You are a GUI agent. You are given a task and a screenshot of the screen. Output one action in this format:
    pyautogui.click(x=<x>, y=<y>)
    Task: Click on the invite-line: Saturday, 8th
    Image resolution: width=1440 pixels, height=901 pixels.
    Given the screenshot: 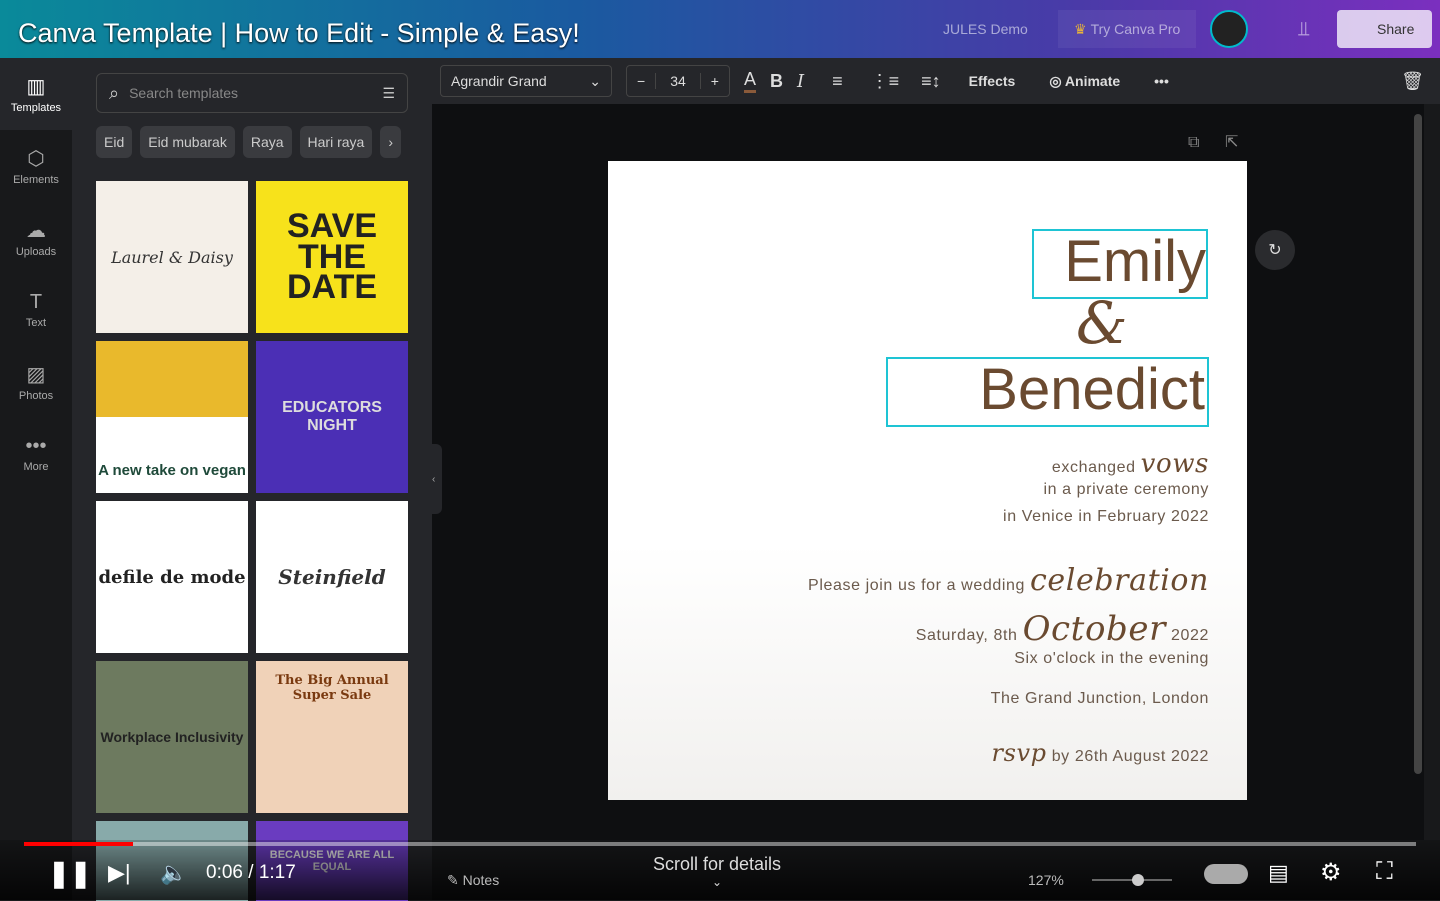 What is the action you would take?
    pyautogui.click(x=967, y=635)
    